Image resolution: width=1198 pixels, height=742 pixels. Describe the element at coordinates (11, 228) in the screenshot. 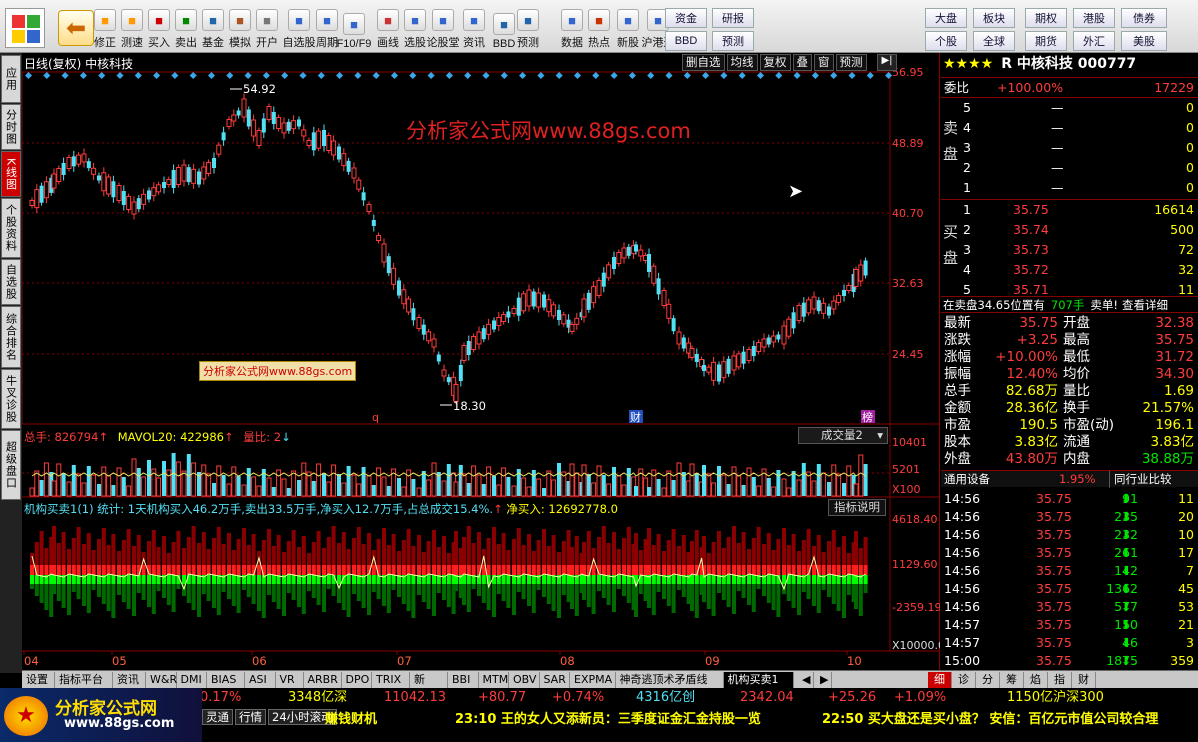

I see `left-tab-3: 个股资料` at that location.